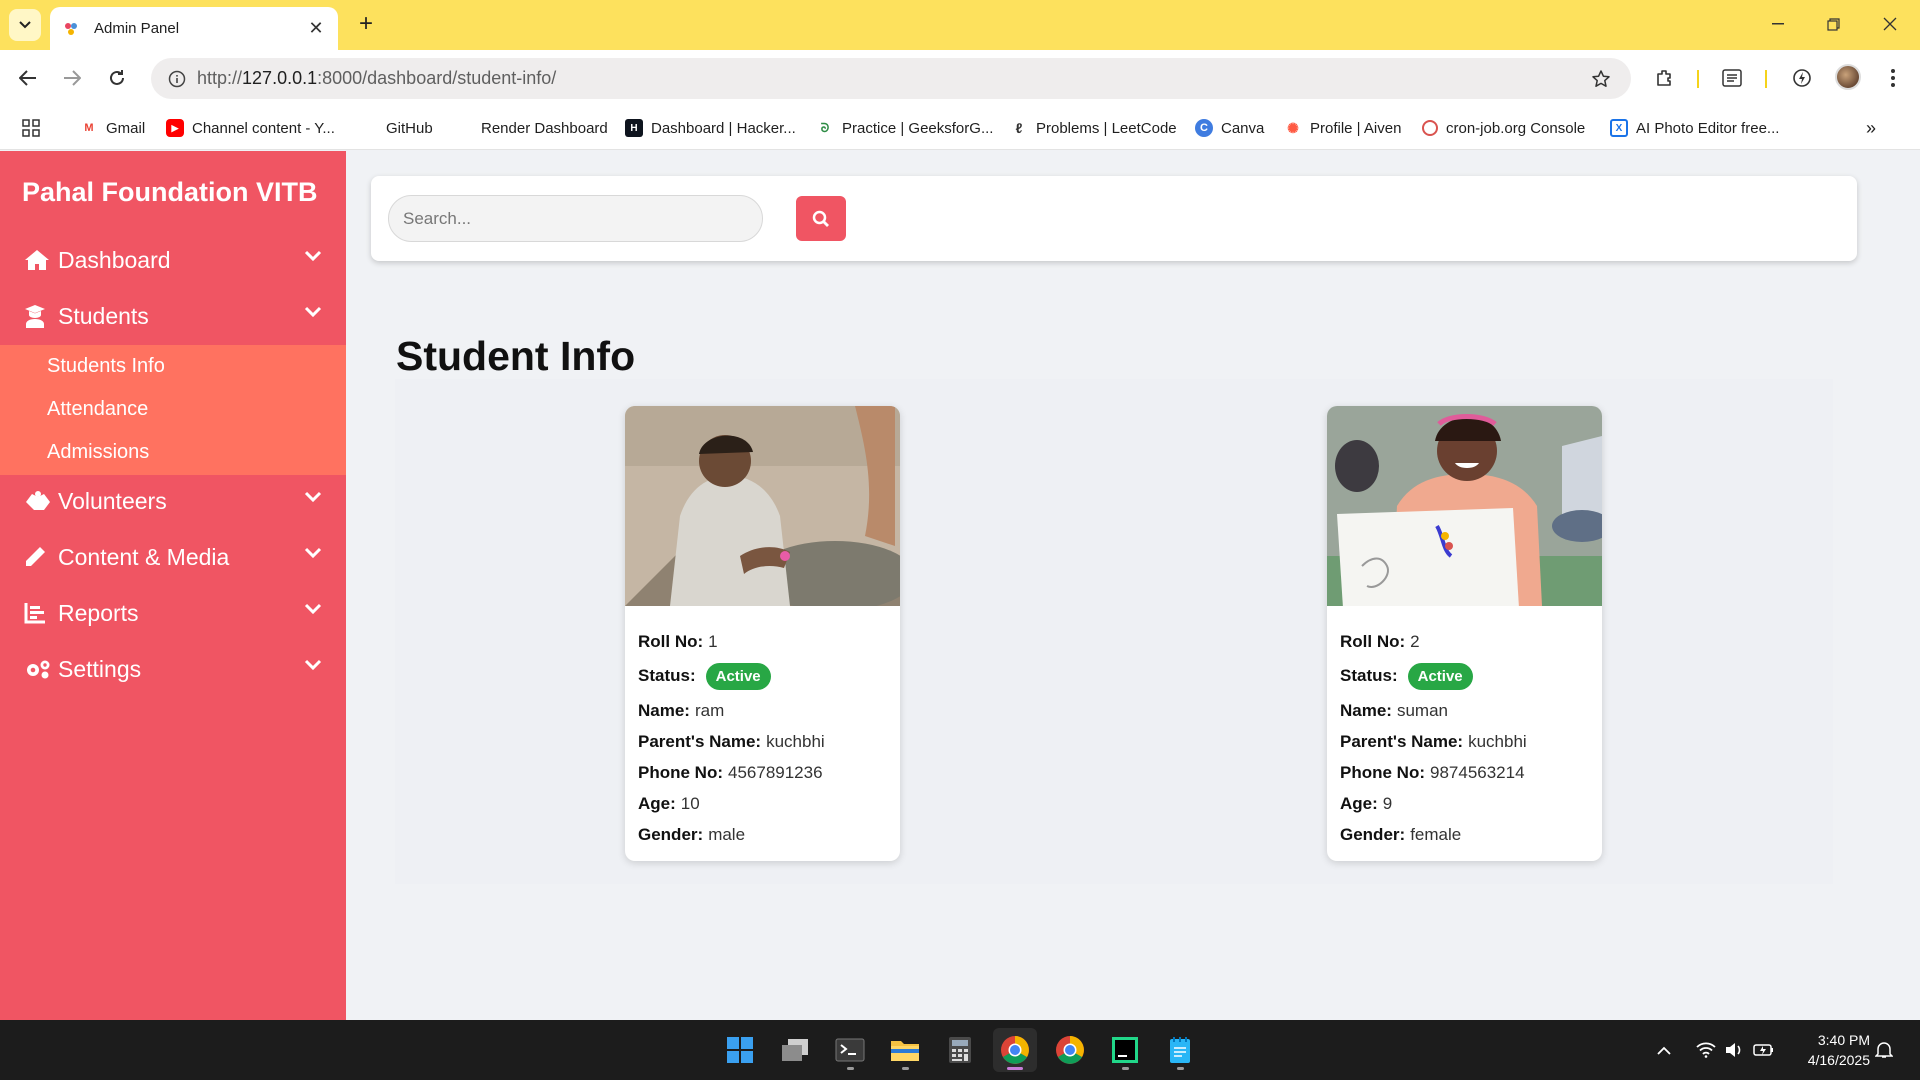  Describe the element at coordinates (1848, 77) in the screenshot. I see `profile-avatar` at that location.